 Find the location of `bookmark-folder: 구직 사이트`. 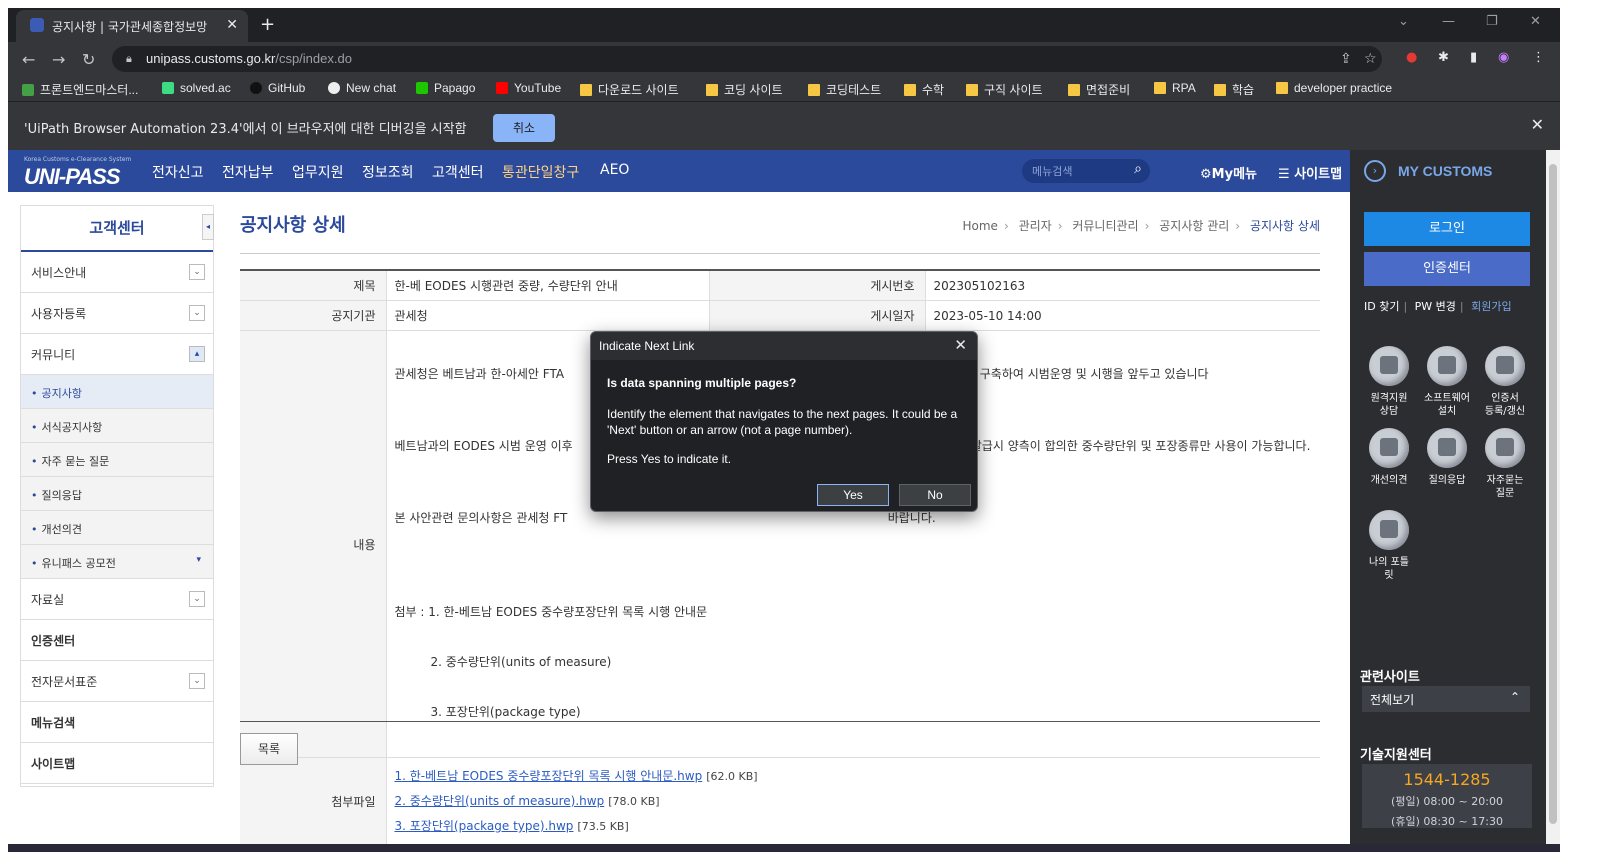

bookmark-folder: 구직 사이트 is located at coordinates (1004, 89).